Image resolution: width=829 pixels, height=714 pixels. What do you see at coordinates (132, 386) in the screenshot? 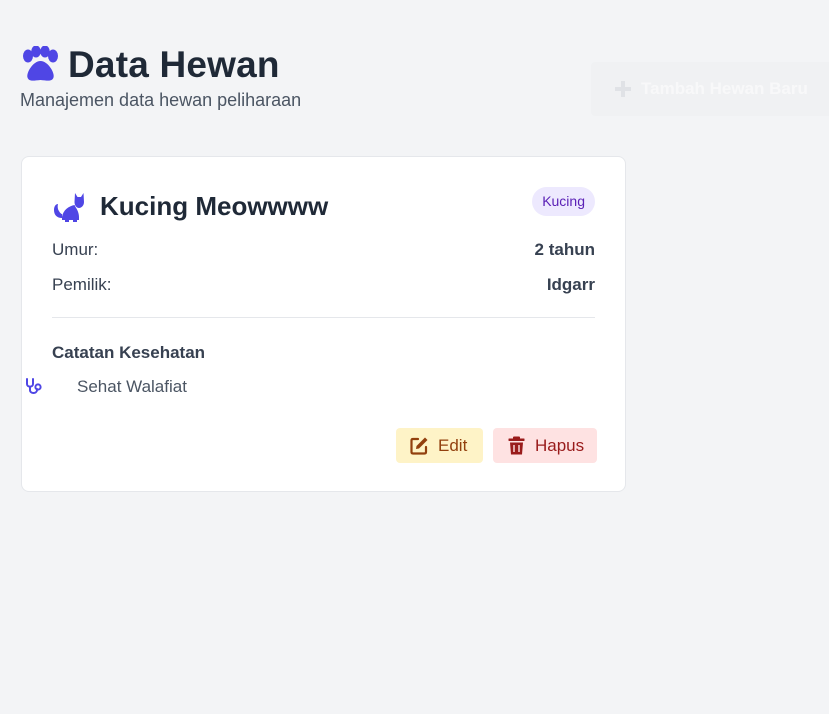
I see `health-note: Sehat Walafiat` at bounding box center [132, 386].